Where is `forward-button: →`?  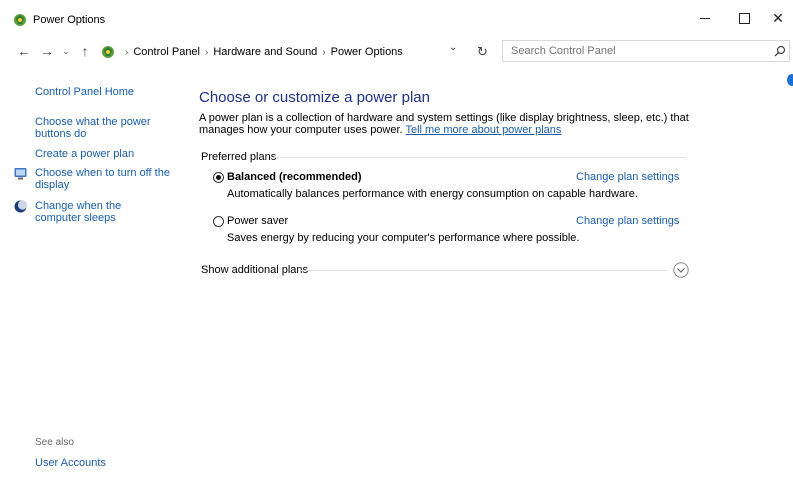
forward-button: → is located at coordinates (47, 51).